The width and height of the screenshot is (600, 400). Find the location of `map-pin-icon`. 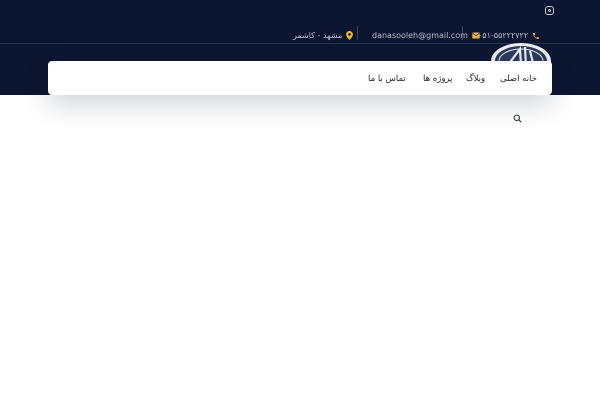

map-pin-icon is located at coordinates (350, 35).